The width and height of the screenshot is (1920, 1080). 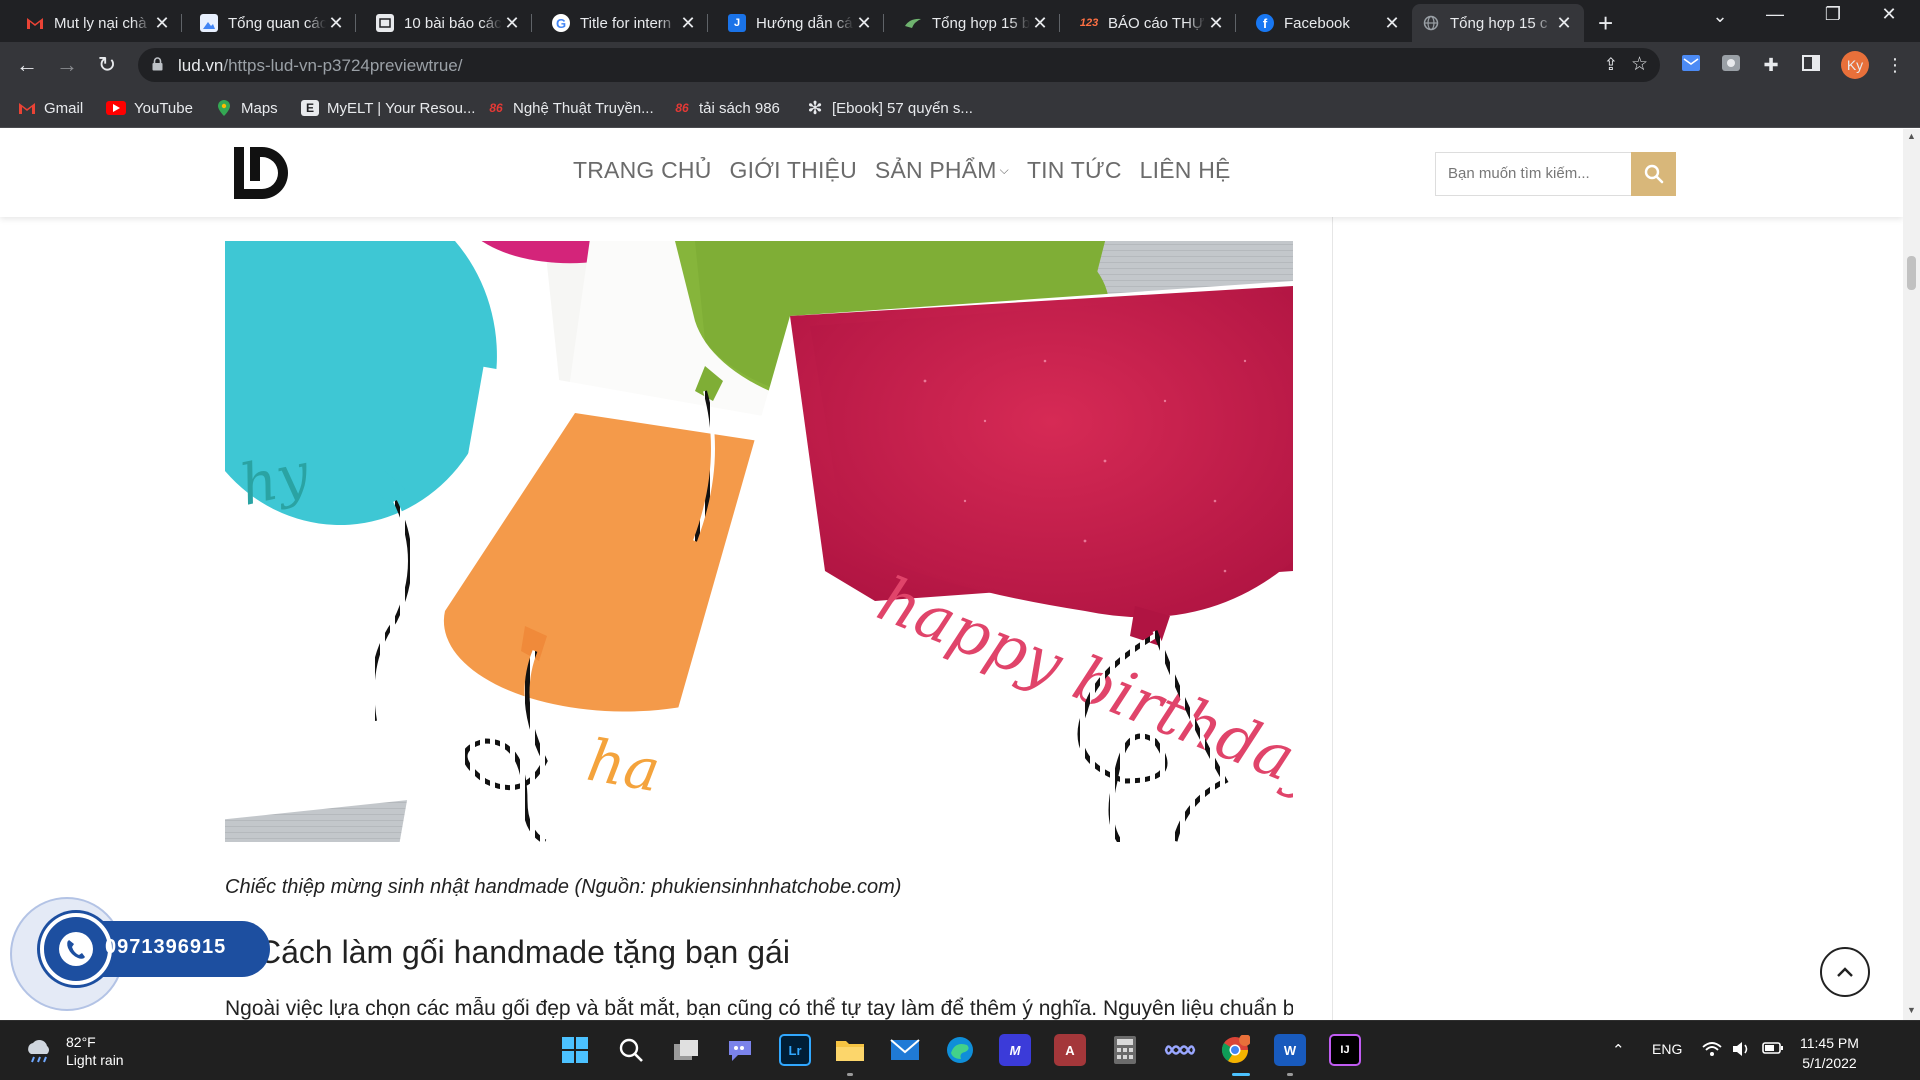 I want to click on wifi-icon, so click(x=1712, y=1051).